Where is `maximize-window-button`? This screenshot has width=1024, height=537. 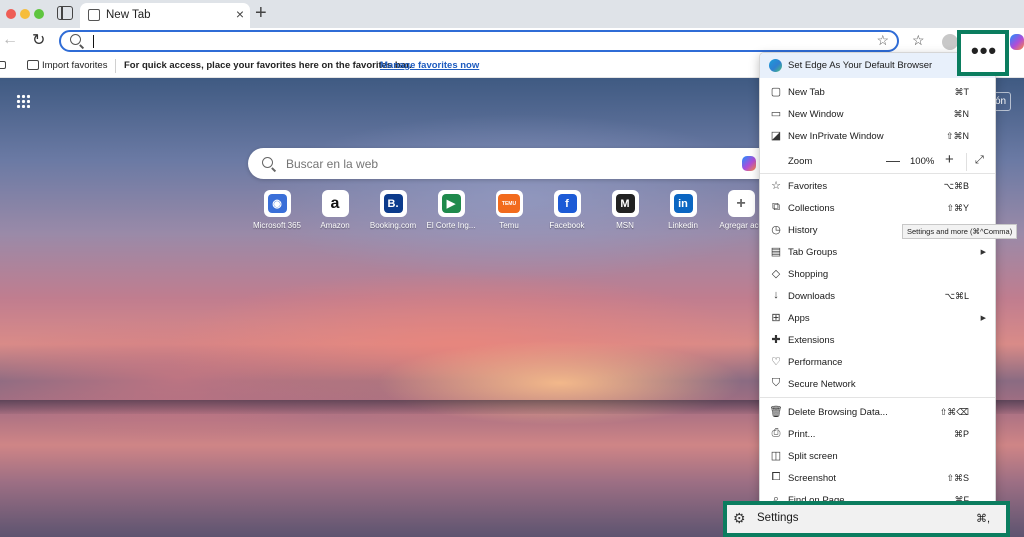
maximize-window-button is located at coordinates (39, 14).